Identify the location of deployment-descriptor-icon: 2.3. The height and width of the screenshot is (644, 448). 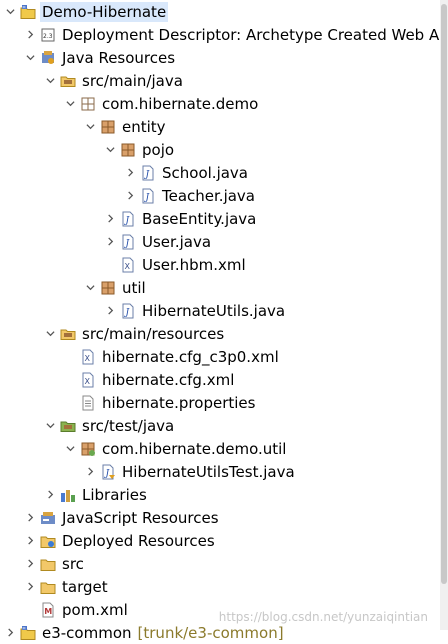
(48, 35).